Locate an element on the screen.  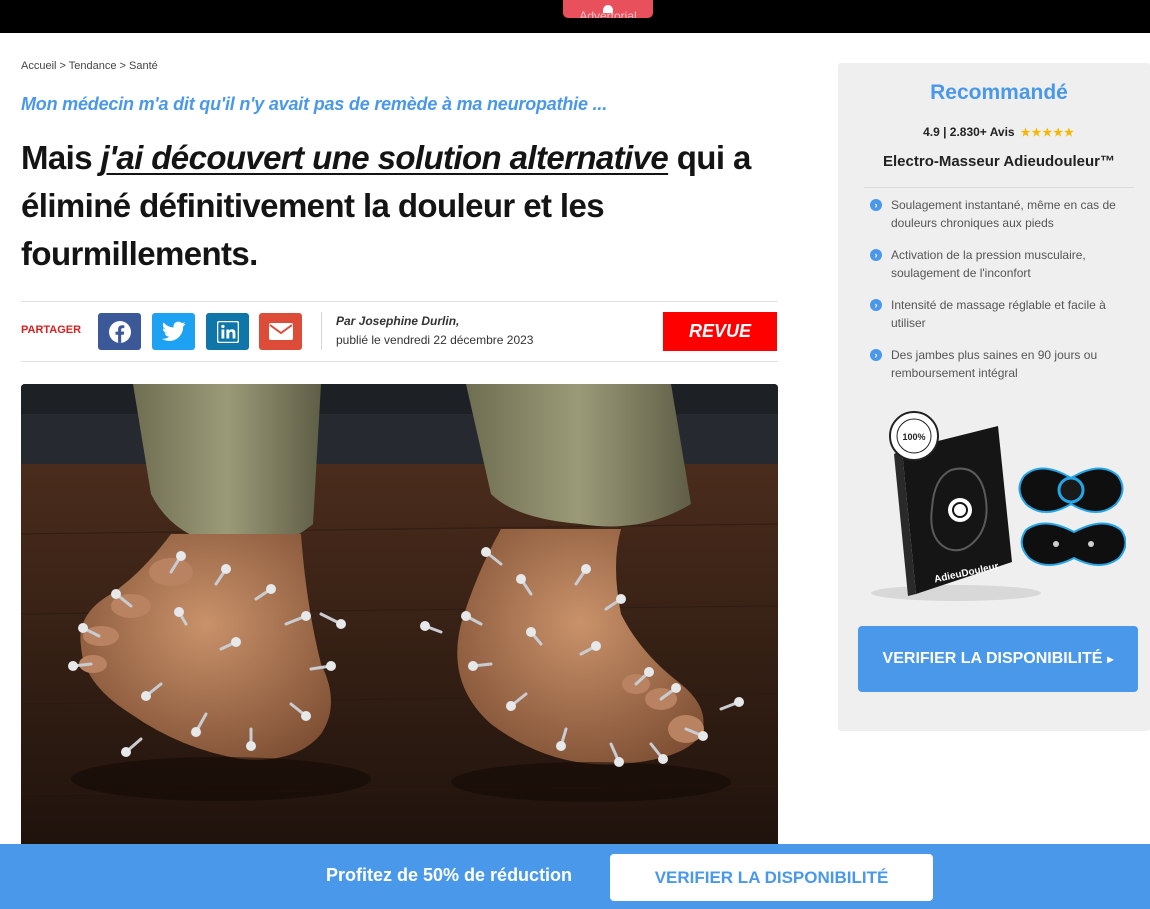
twitter-share-button is located at coordinates (173, 331).